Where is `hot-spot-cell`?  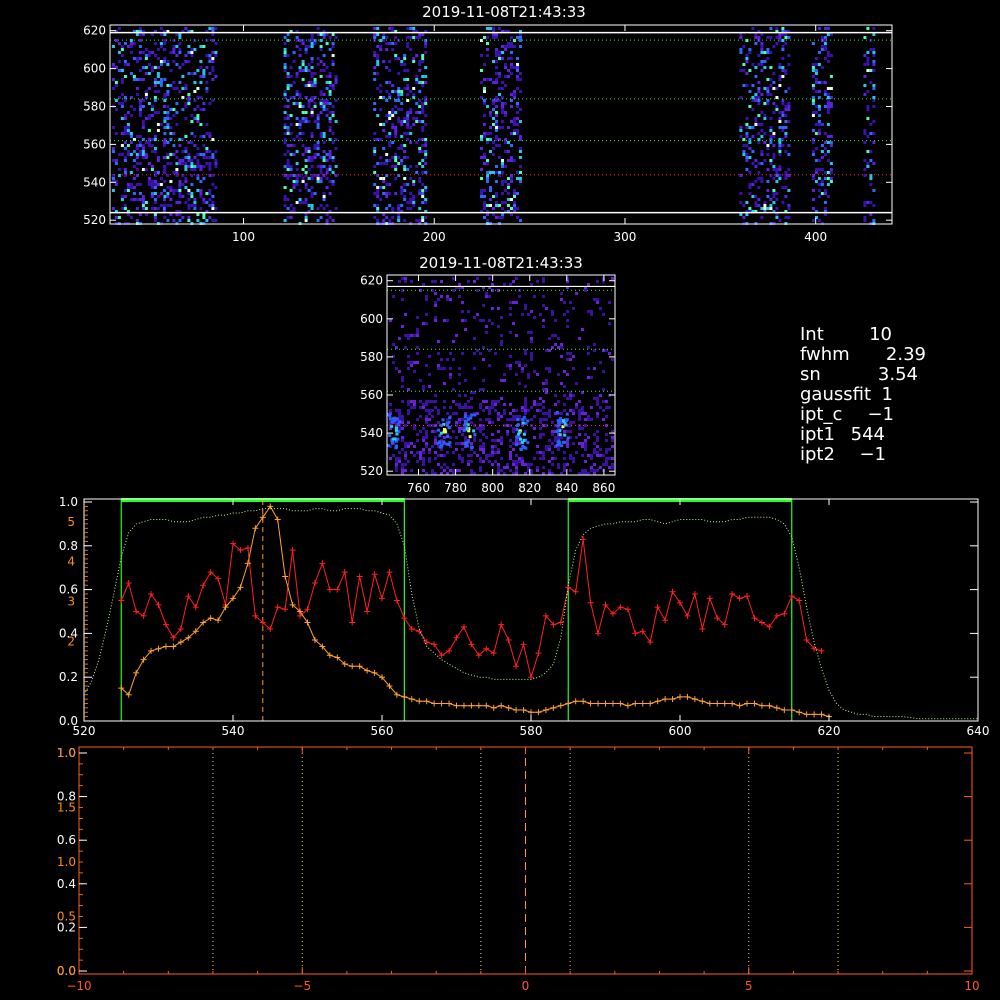
hot-spot-cell is located at coordinates (565, 424).